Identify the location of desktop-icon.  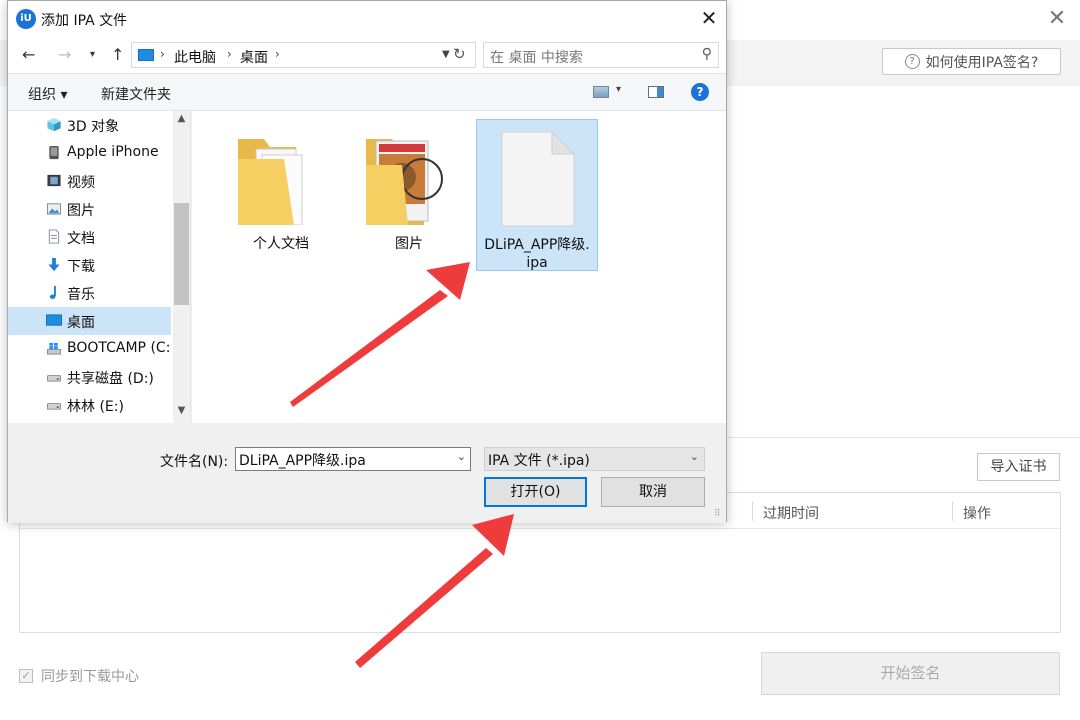
(54, 320).